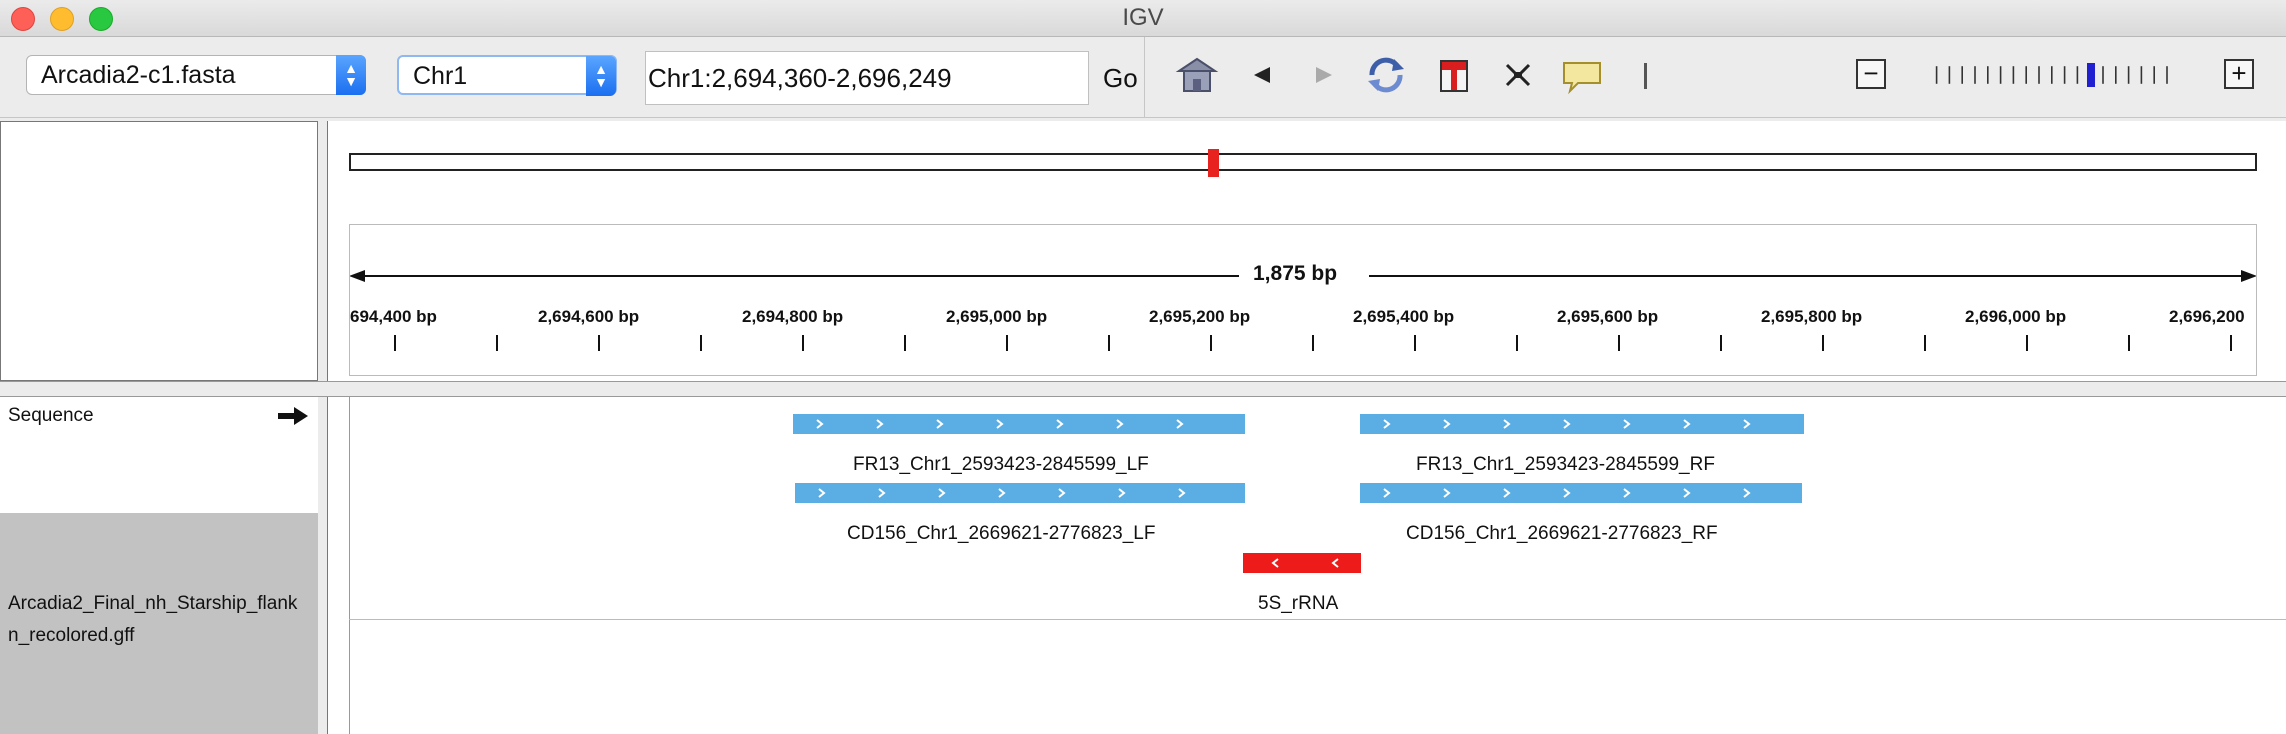 The height and width of the screenshot is (734, 2286). What do you see at coordinates (867, 78) in the screenshot?
I see `locus-input: Chr1:2,694,360-2,696,249` at bounding box center [867, 78].